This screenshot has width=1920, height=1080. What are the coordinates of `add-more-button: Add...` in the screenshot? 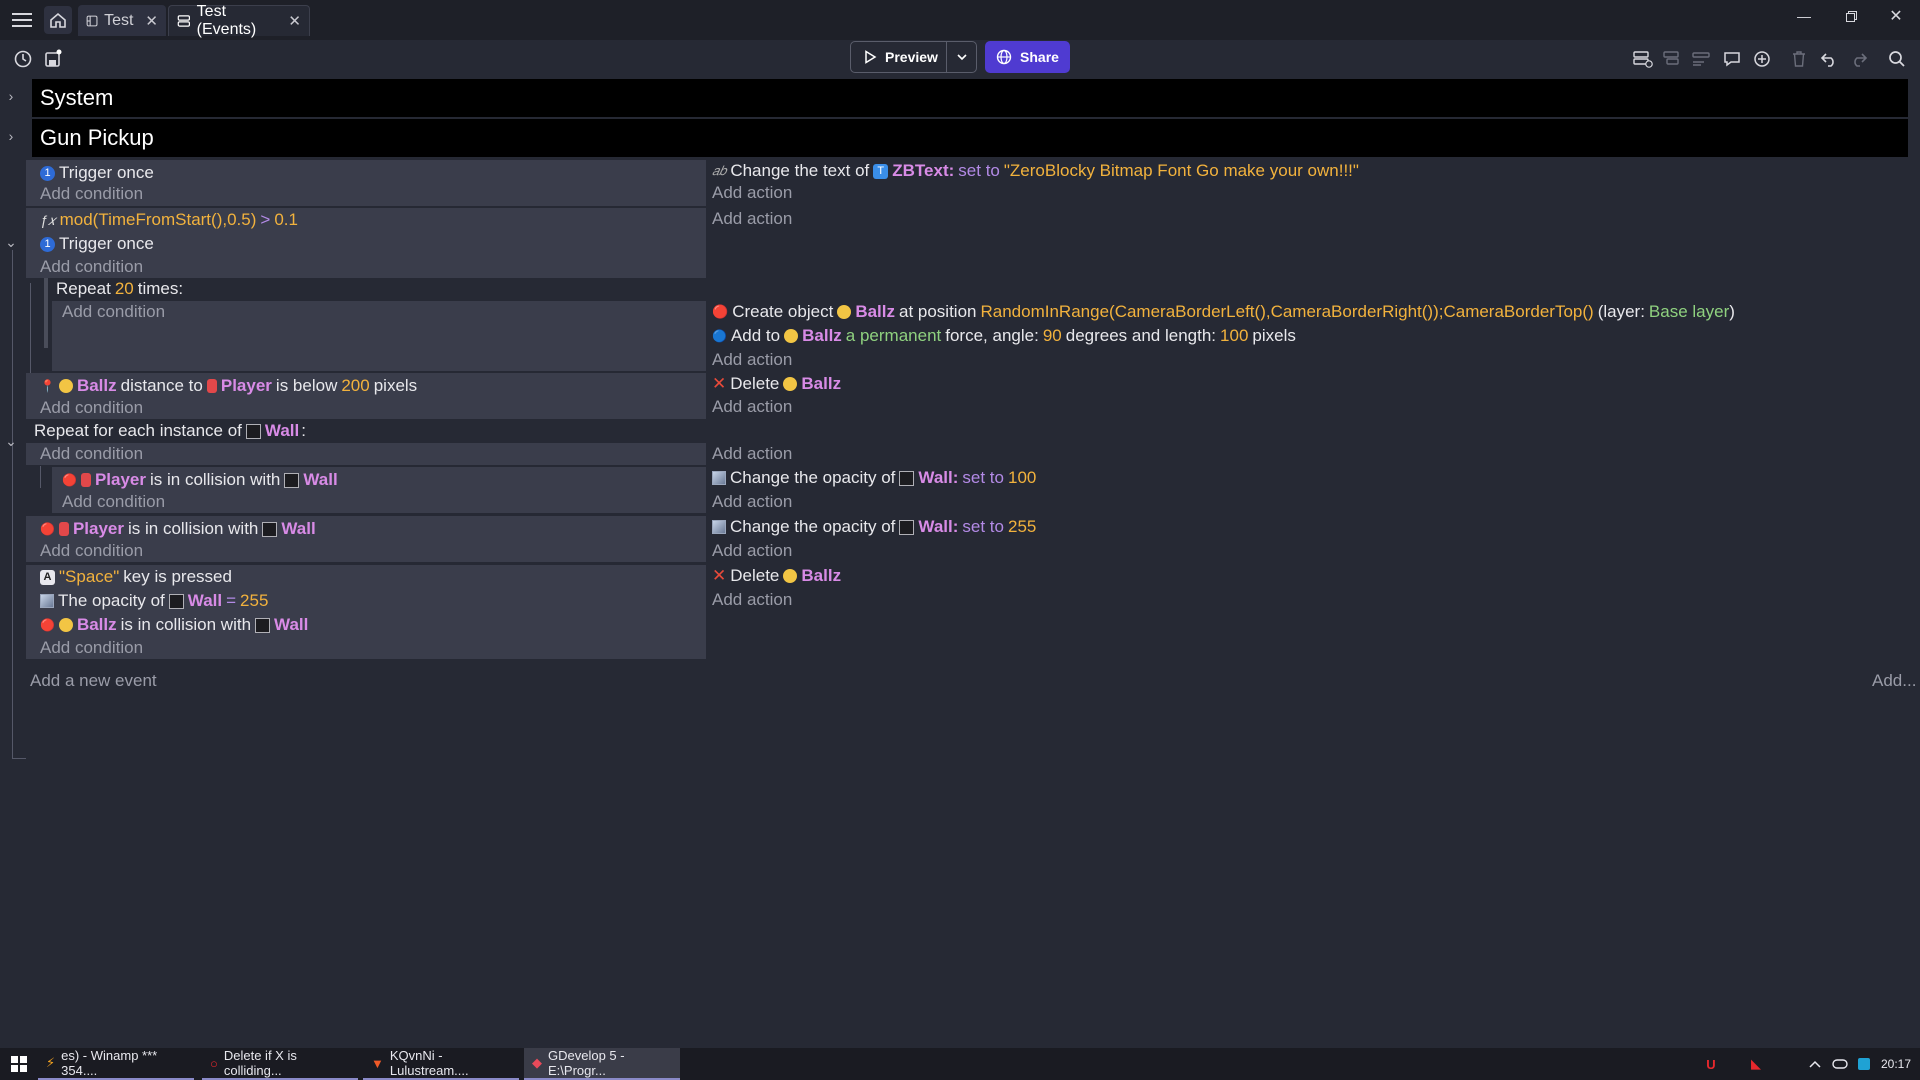 It's located at (1894, 681).